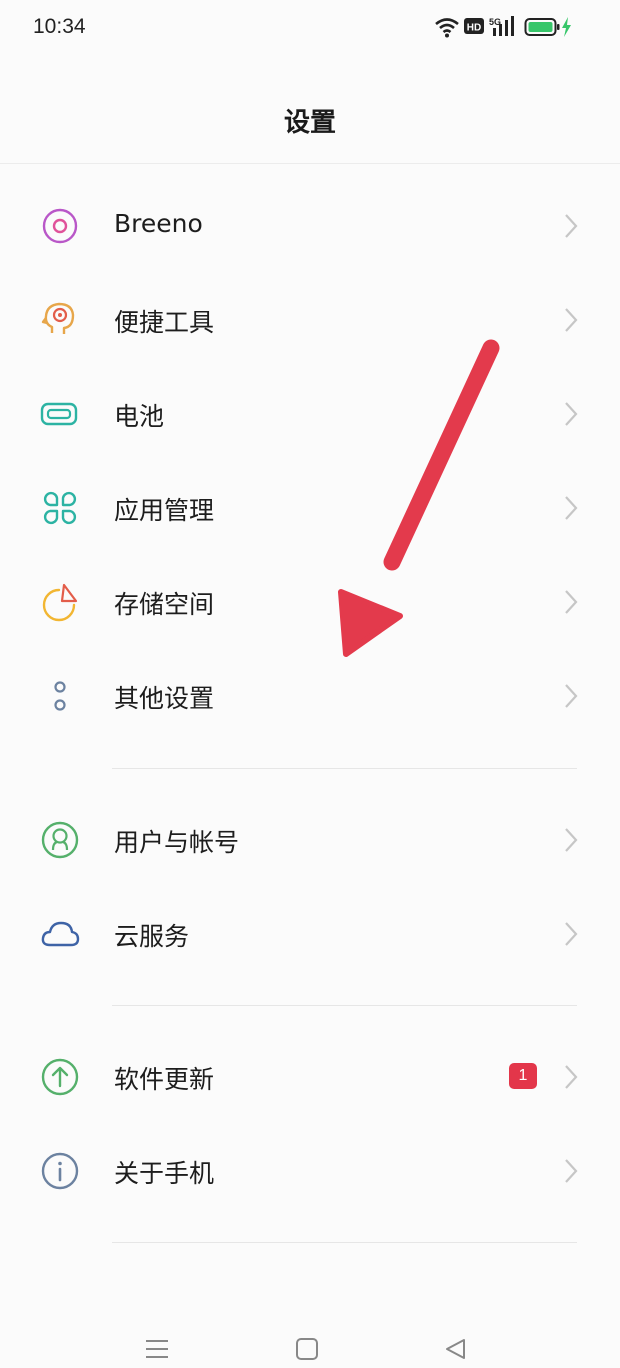 Image resolution: width=620 pixels, height=1368 pixels. I want to click on more-dots-icon, so click(60, 696).